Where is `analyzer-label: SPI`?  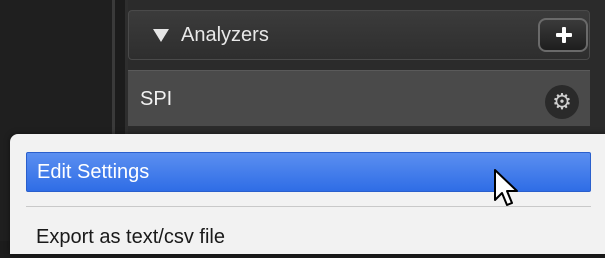 analyzer-label: SPI is located at coordinates (156, 99).